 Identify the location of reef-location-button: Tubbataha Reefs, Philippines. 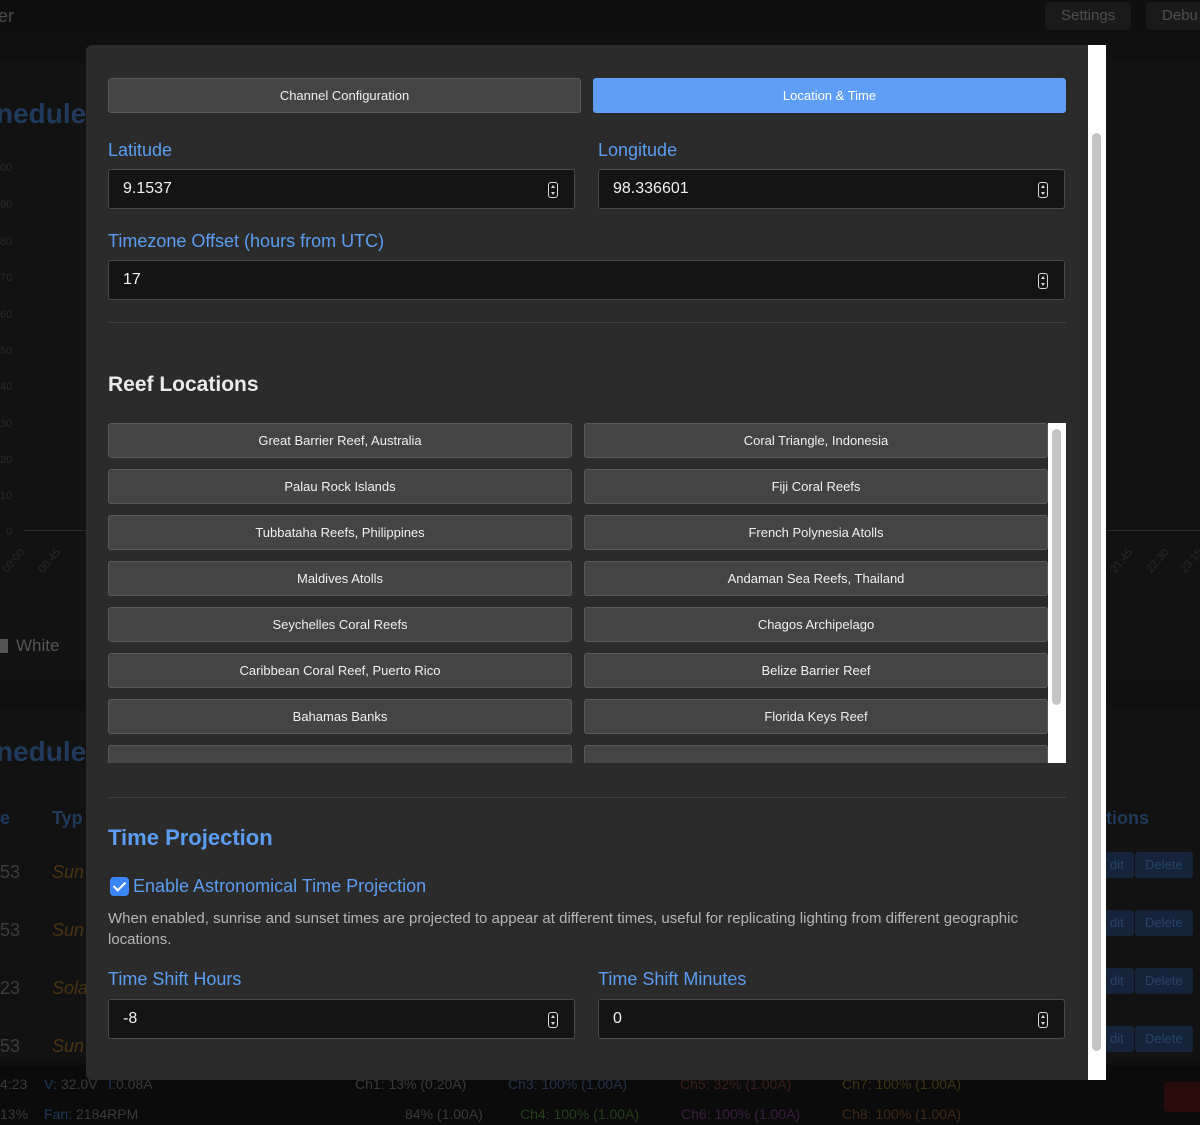
(340, 532).